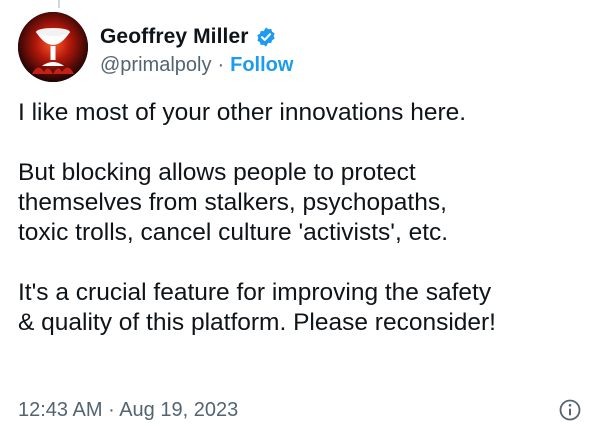  Describe the element at coordinates (340, 37) in the screenshot. I see `name-row: Geoffrey Miller` at that location.